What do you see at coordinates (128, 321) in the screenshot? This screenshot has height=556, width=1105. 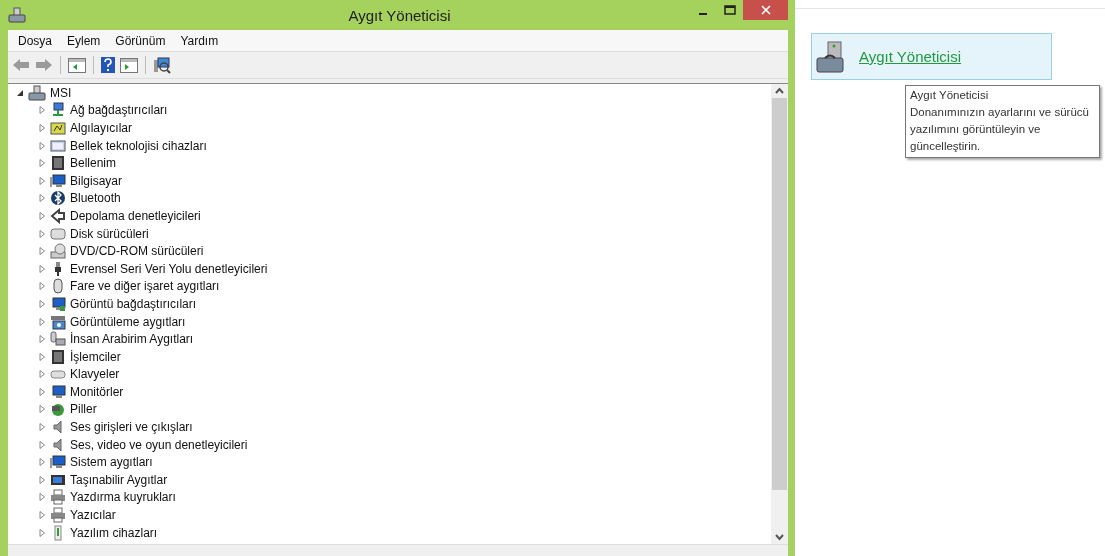 I see `tree-item: Görüntüleme aygıtları` at bounding box center [128, 321].